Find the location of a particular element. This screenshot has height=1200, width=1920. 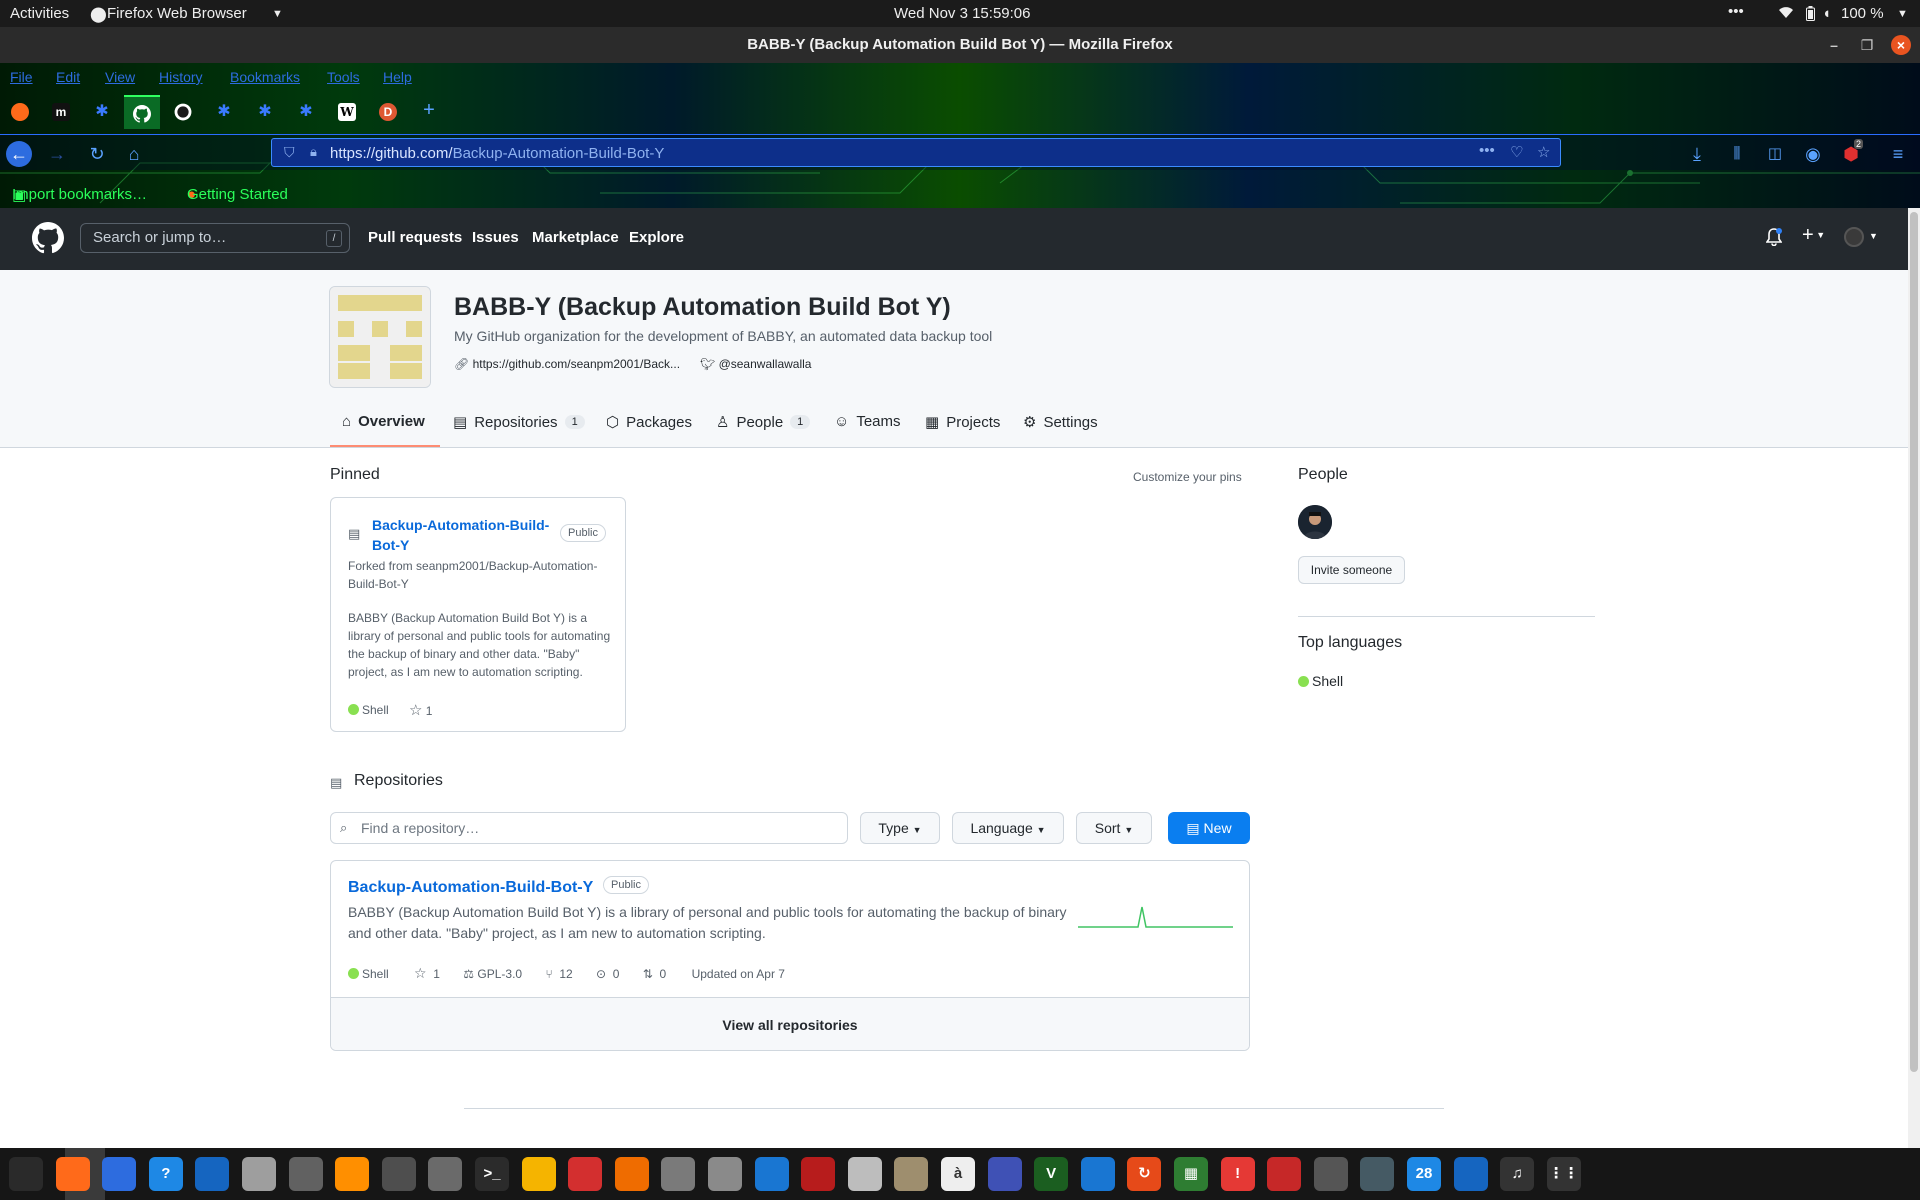

airplane-icon is located at coordinates (1377, 1174).